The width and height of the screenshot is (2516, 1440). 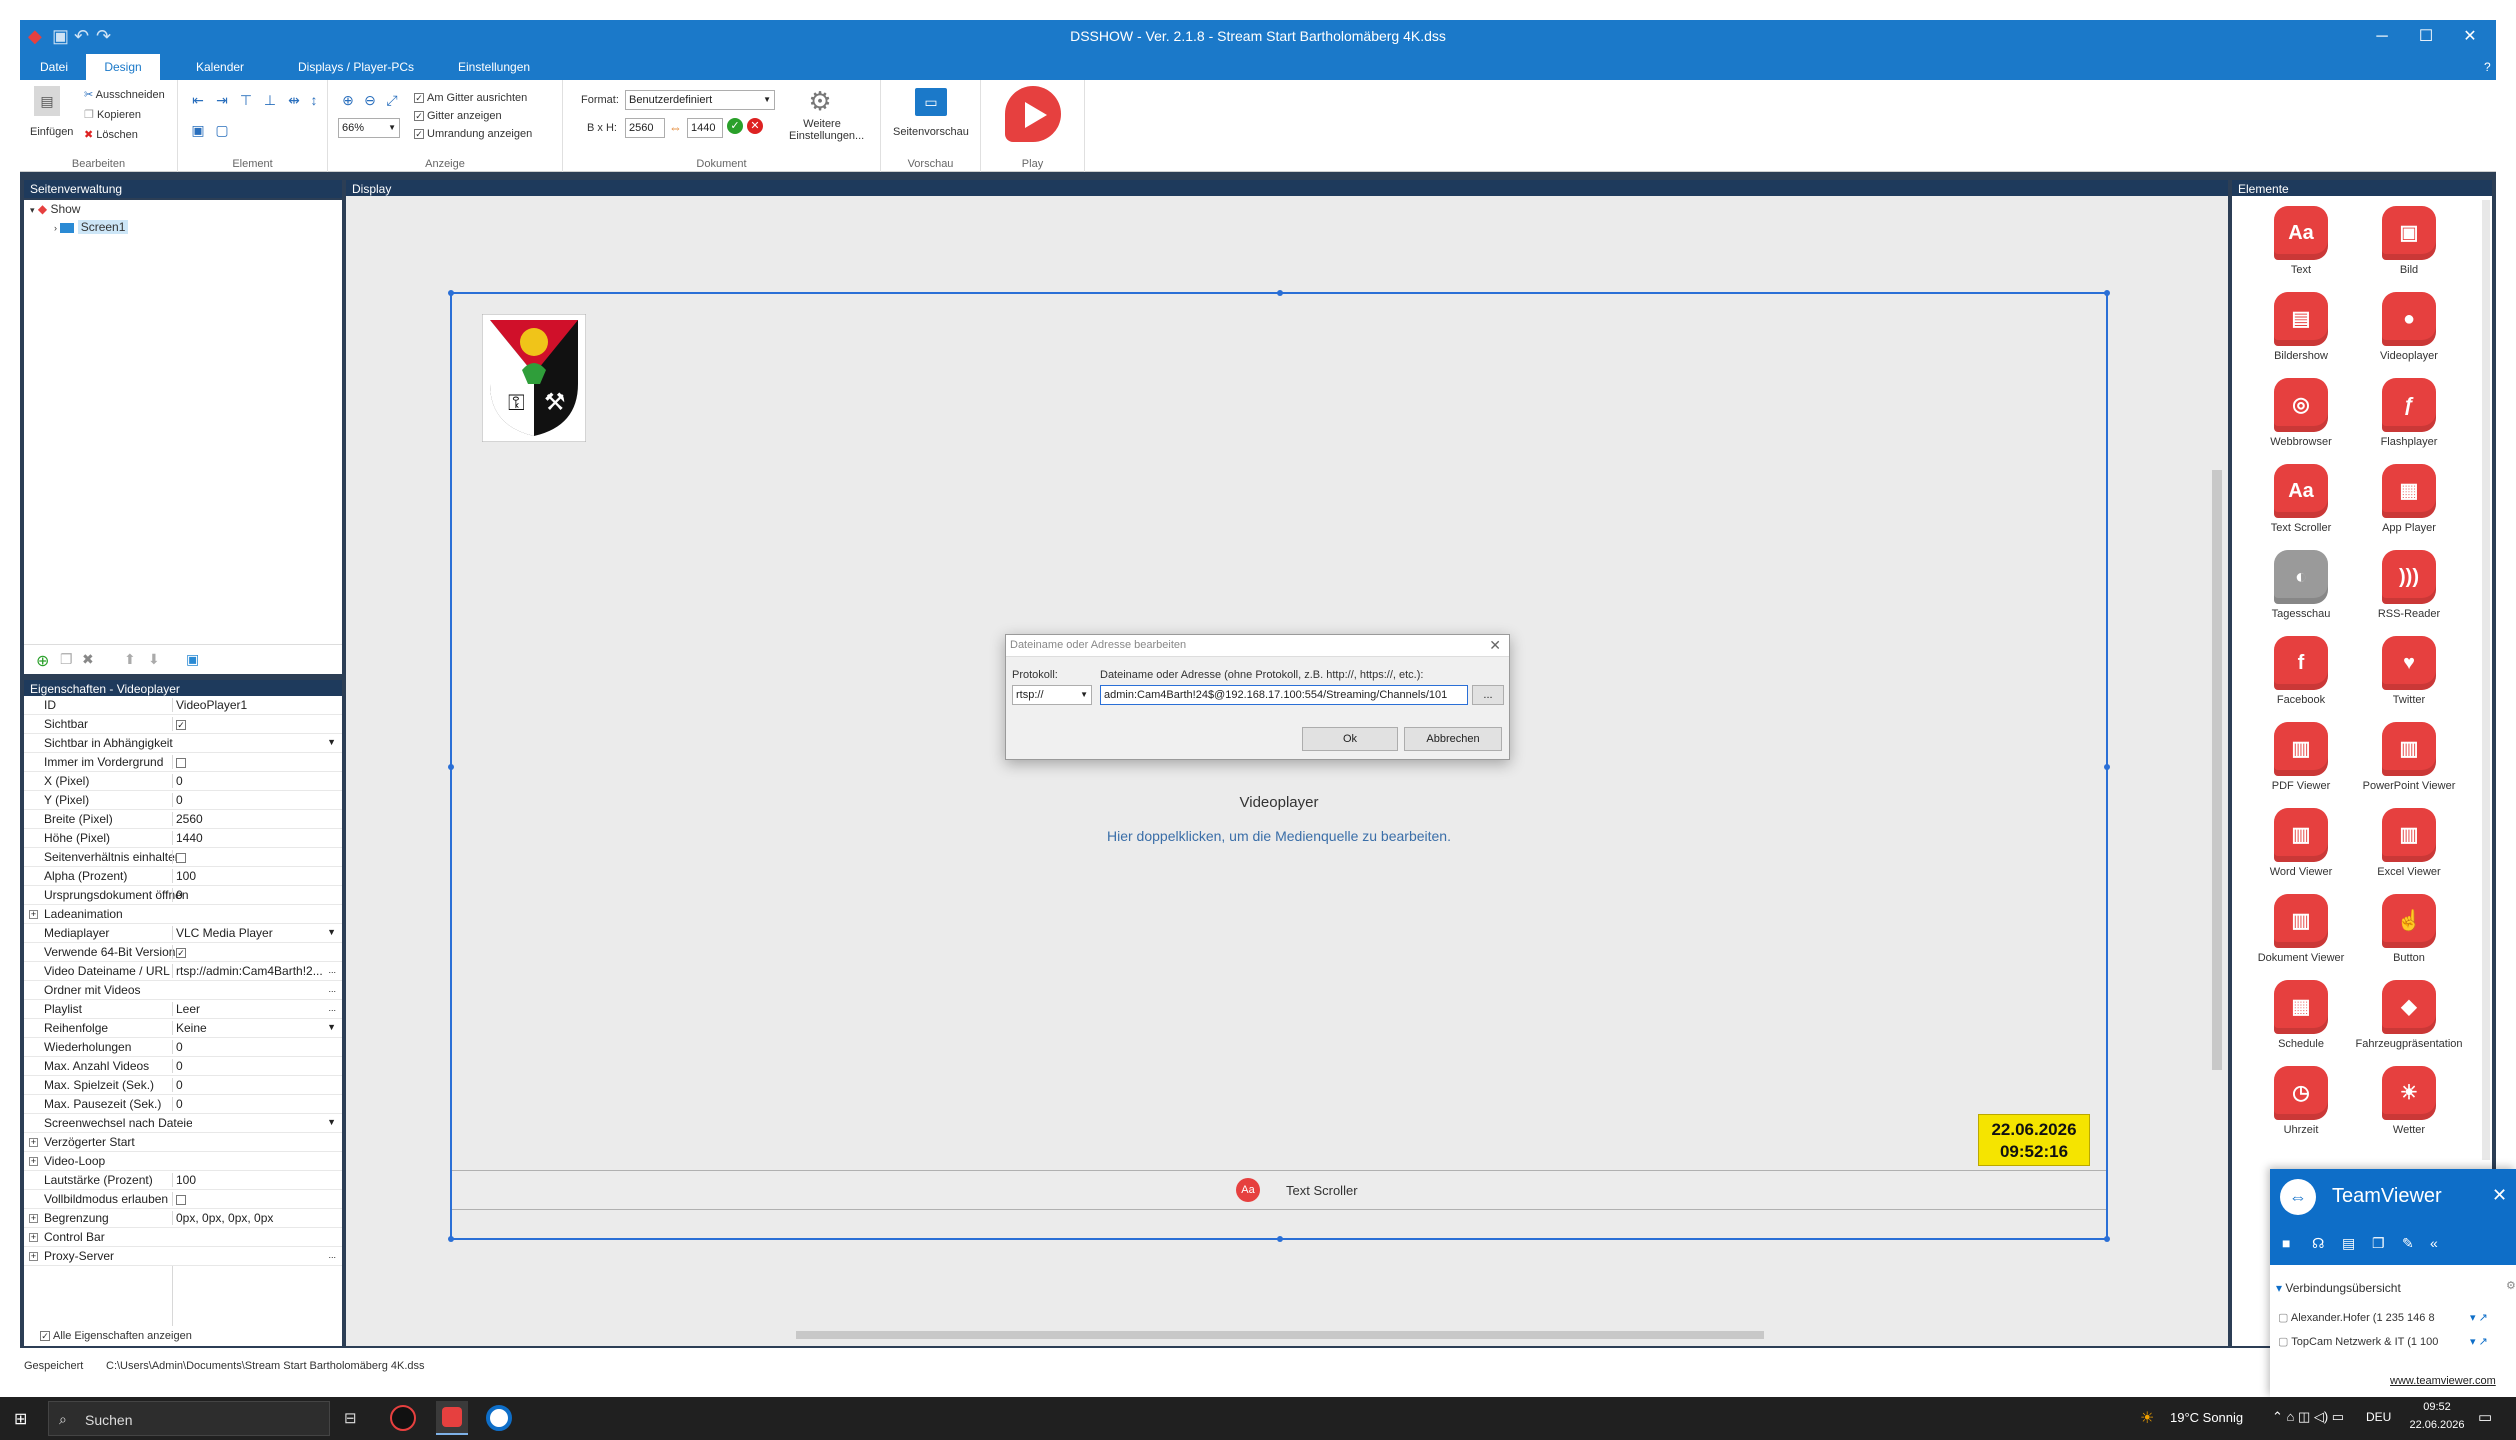 What do you see at coordinates (2479, 1341) in the screenshot?
I see `connection-action-icon: ▾ ↗` at bounding box center [2479, 1341].